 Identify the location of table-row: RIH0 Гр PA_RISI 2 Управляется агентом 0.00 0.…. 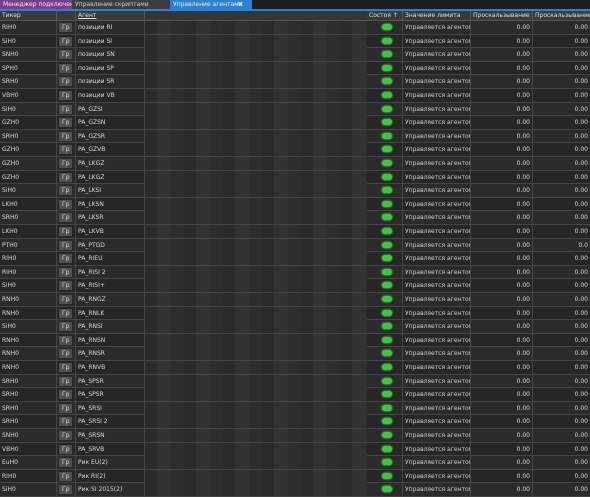
(295, 272).